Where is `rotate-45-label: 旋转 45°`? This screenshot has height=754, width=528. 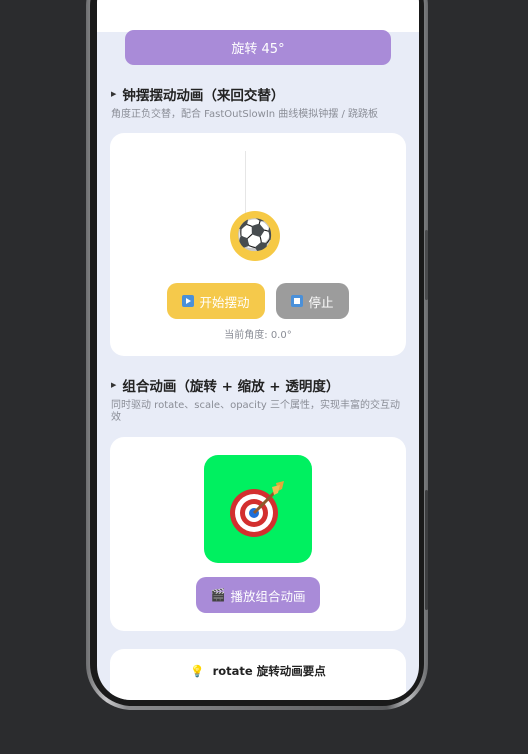
rotate-45-label: 旋转 45° is located at coordinates (258, 49).